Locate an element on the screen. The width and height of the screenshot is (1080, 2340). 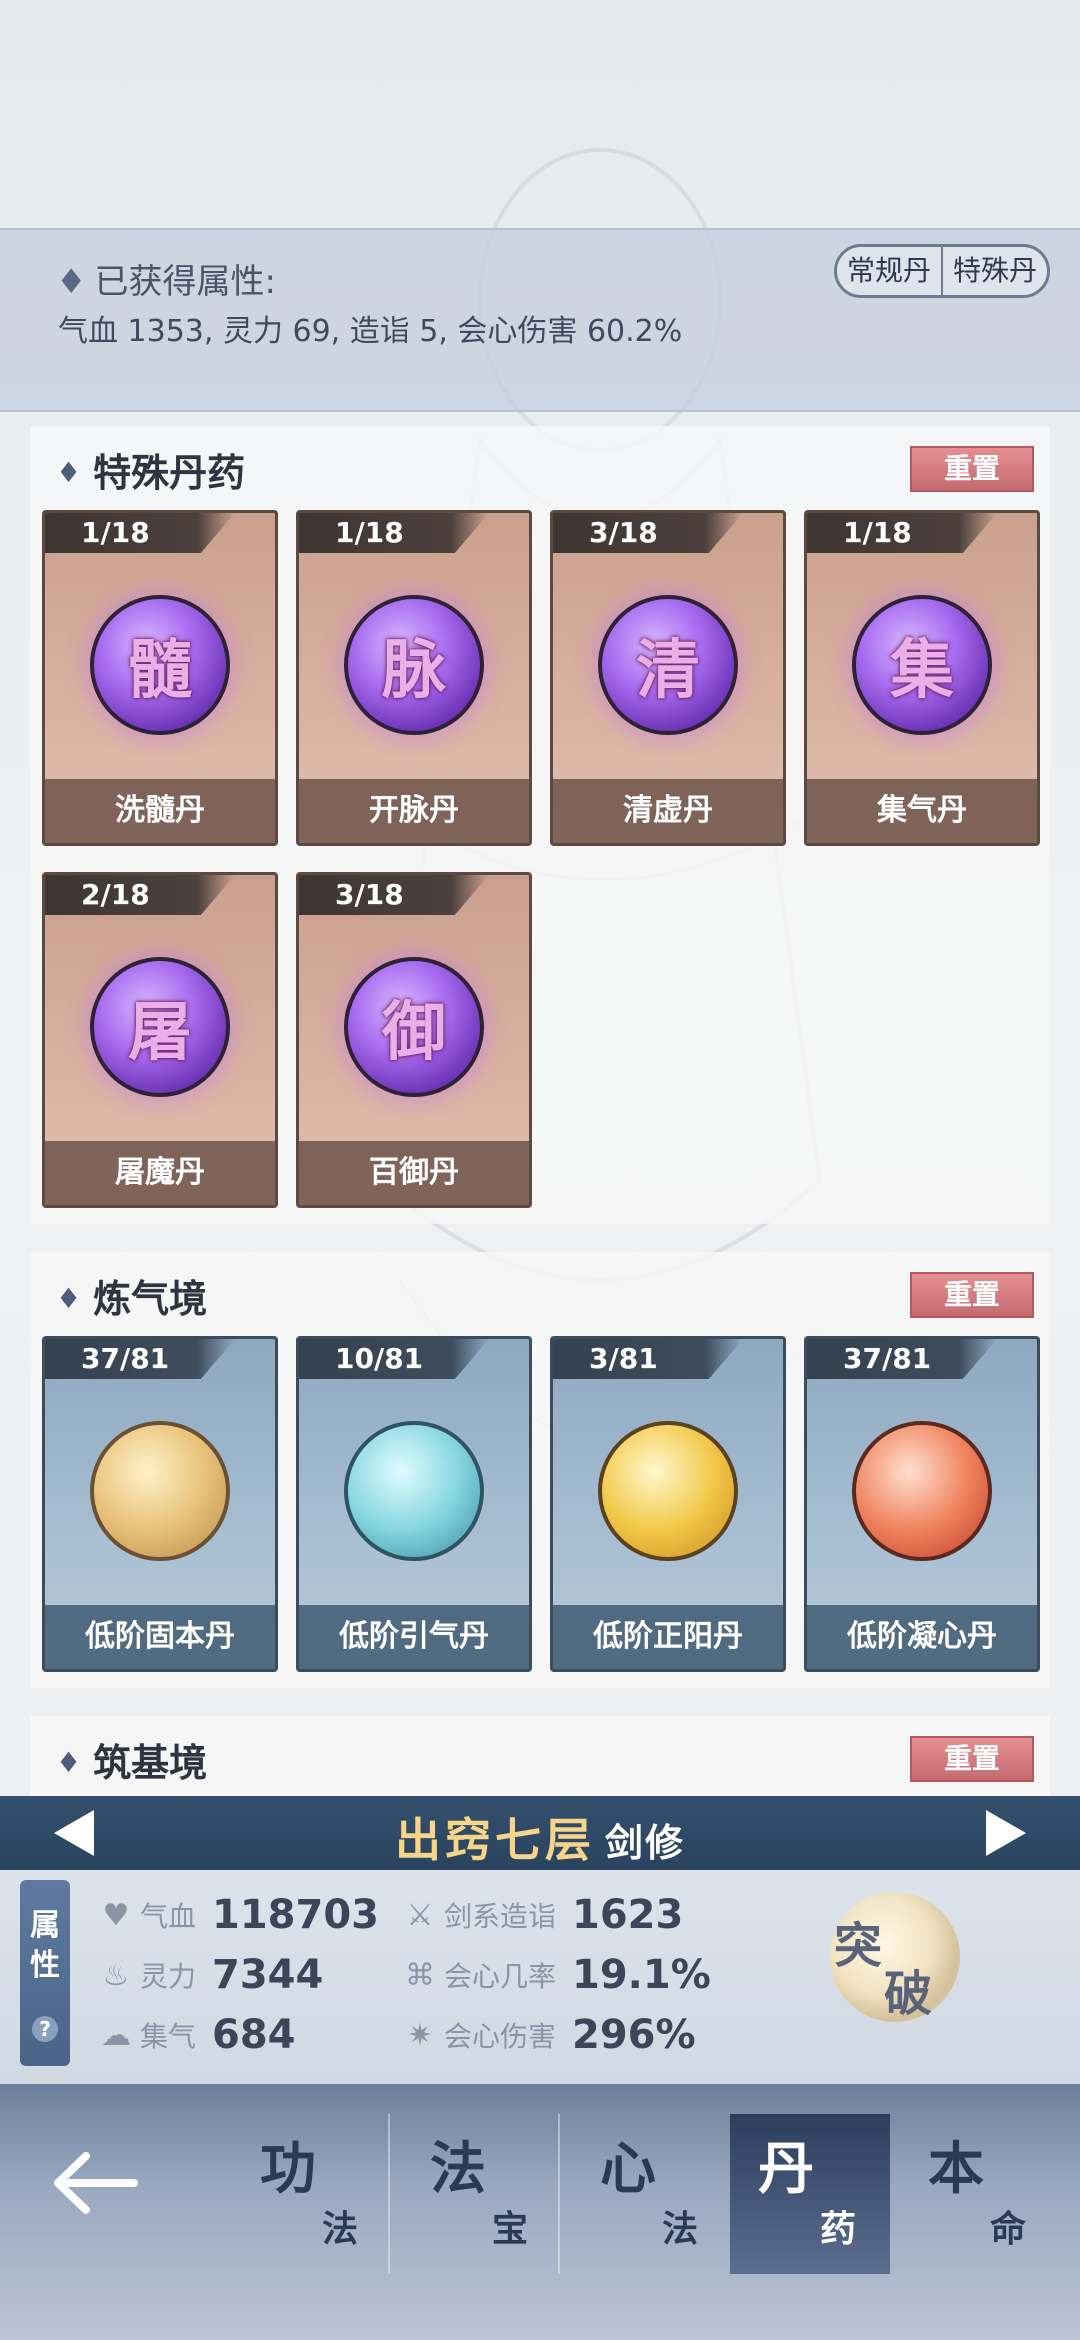
pill-card-guben: 37/81 低阶固本丹 is located at coordinates (160, 1504).